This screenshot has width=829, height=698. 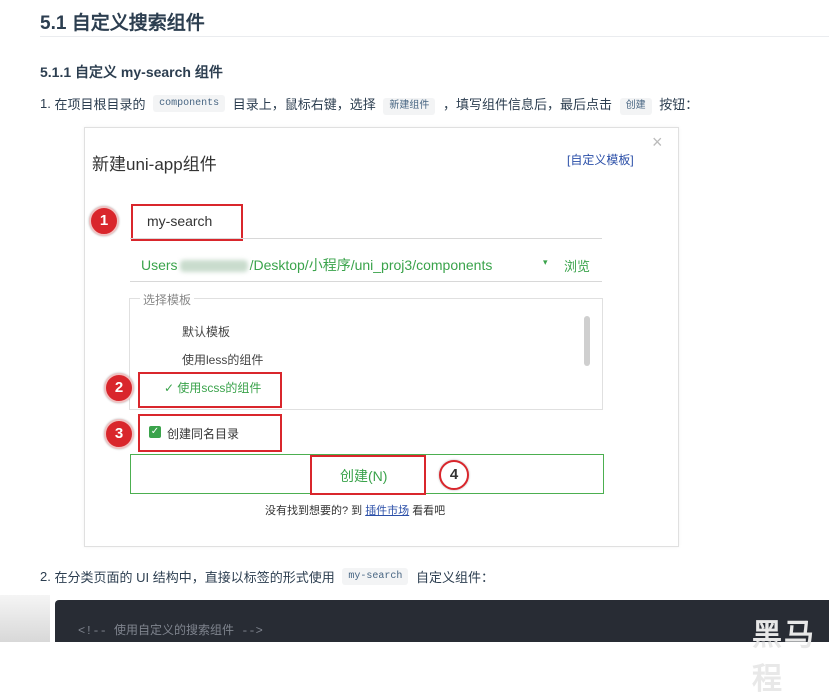 I want to click on component-path-field: Users/Desktop/小程序/uni_proj3/components, so click(x=316, y=265).